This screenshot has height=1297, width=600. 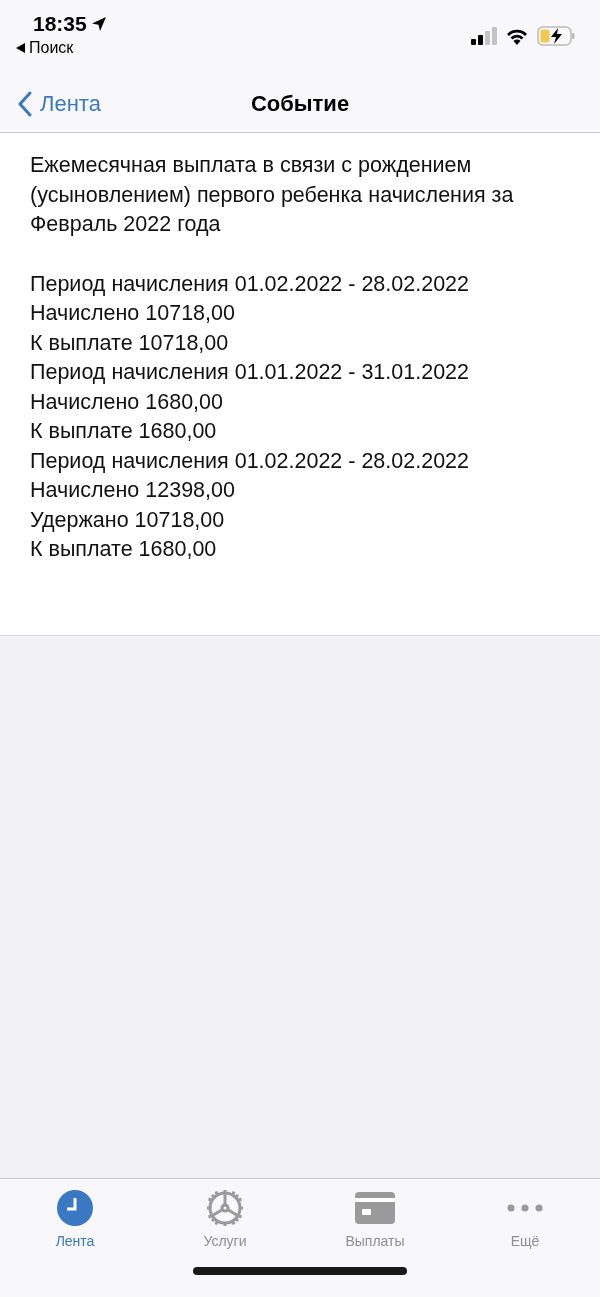 I want to click on back-button: Лента, so click(x=59, y=103).